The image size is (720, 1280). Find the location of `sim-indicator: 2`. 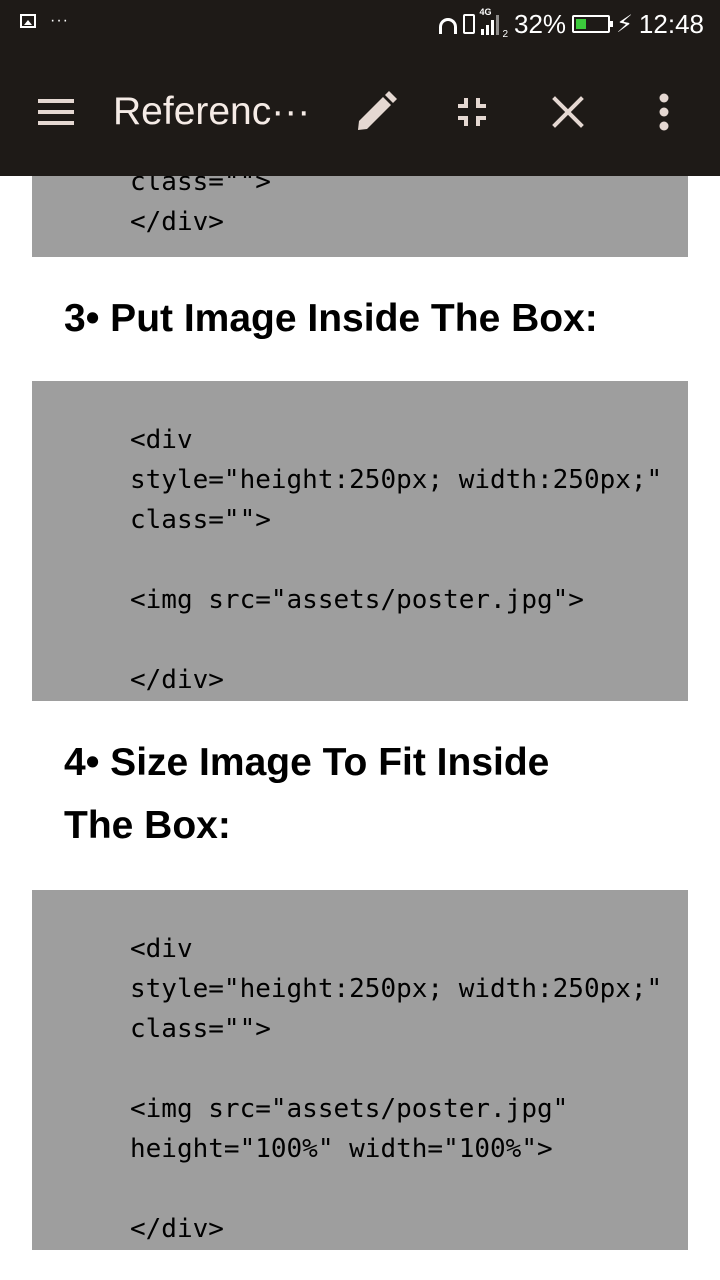

sim-indicator: 2 is located at coordinates (505, 34).